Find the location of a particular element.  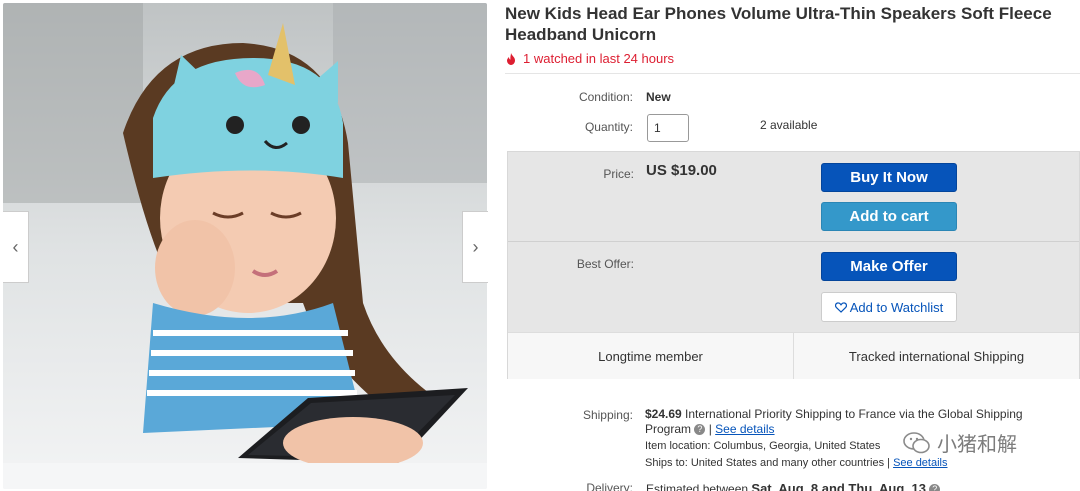

watch-alert: 1 watched in last 24 hours is located at coordinates (589, 58).